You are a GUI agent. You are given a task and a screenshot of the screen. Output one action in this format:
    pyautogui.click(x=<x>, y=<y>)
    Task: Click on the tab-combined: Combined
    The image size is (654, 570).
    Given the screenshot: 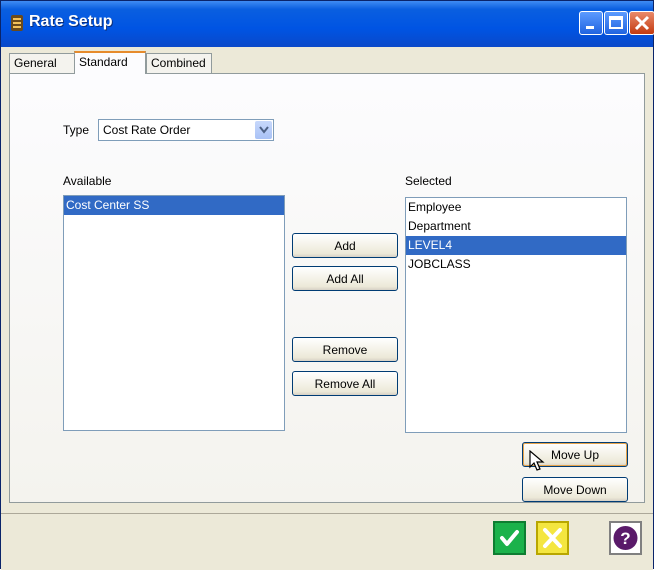 What is the action you would take?
    pyautogui.click(x=179, y=63)
    